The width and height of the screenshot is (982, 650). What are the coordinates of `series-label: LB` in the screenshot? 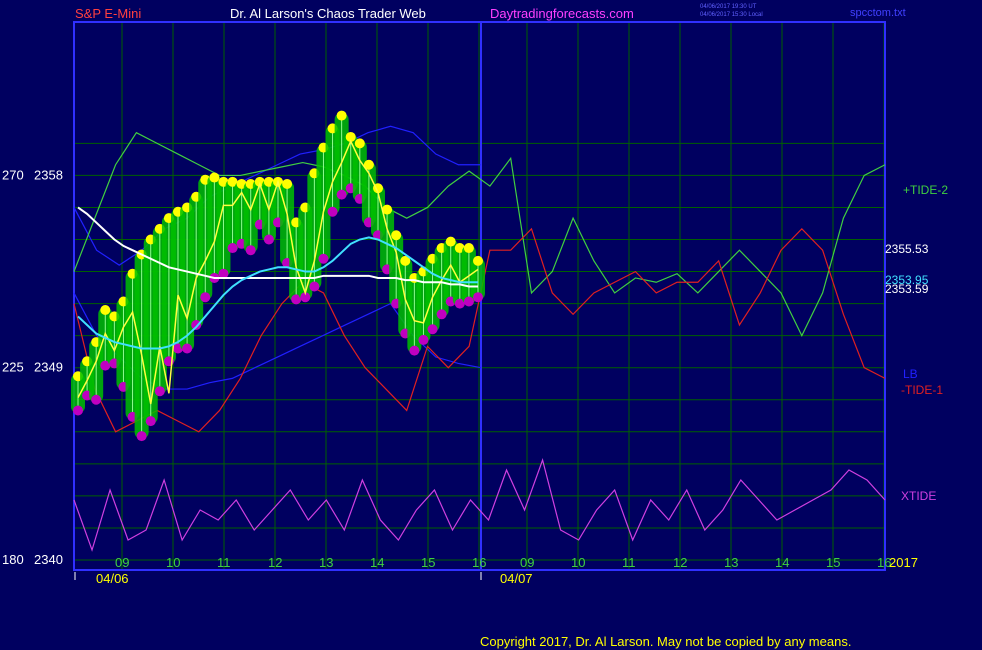 It's located at (910, 374).